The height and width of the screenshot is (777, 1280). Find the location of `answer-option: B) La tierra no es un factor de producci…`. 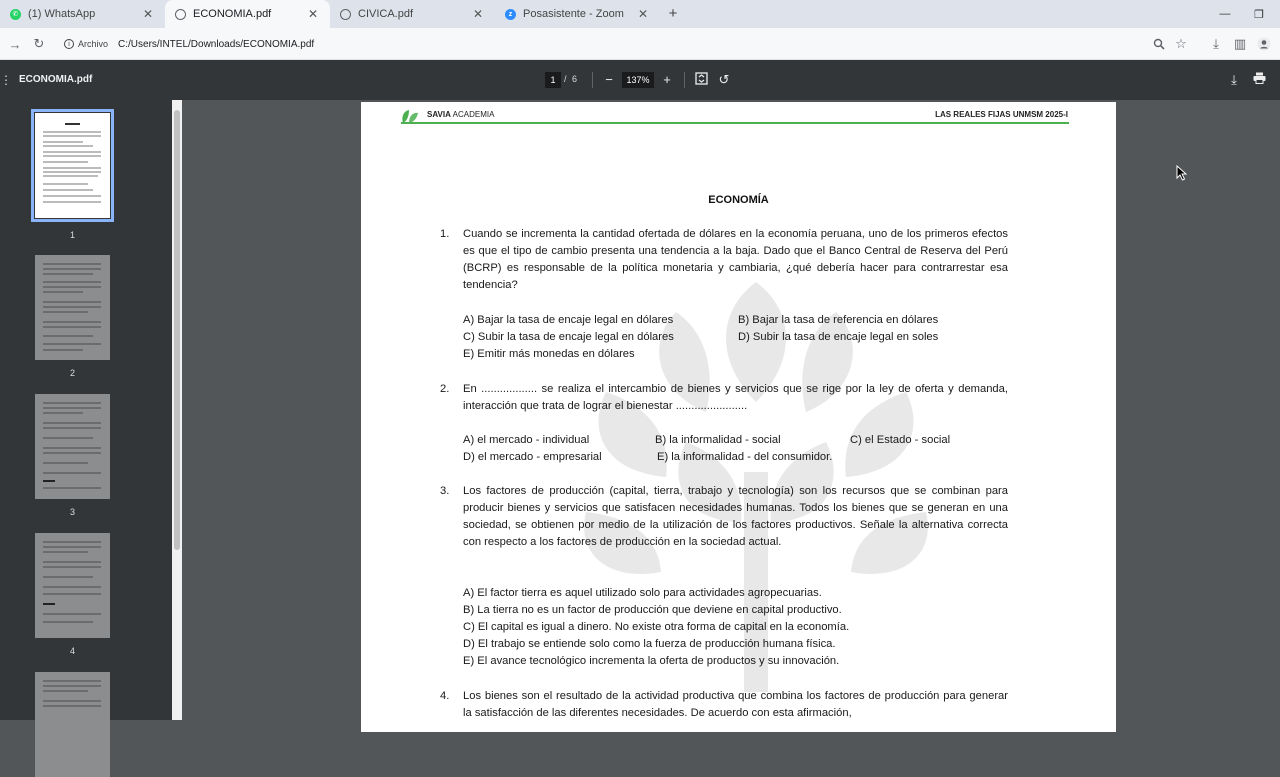

answer-option: B) La tierra no es un factor de producci… is located at coordinates (652, 610).